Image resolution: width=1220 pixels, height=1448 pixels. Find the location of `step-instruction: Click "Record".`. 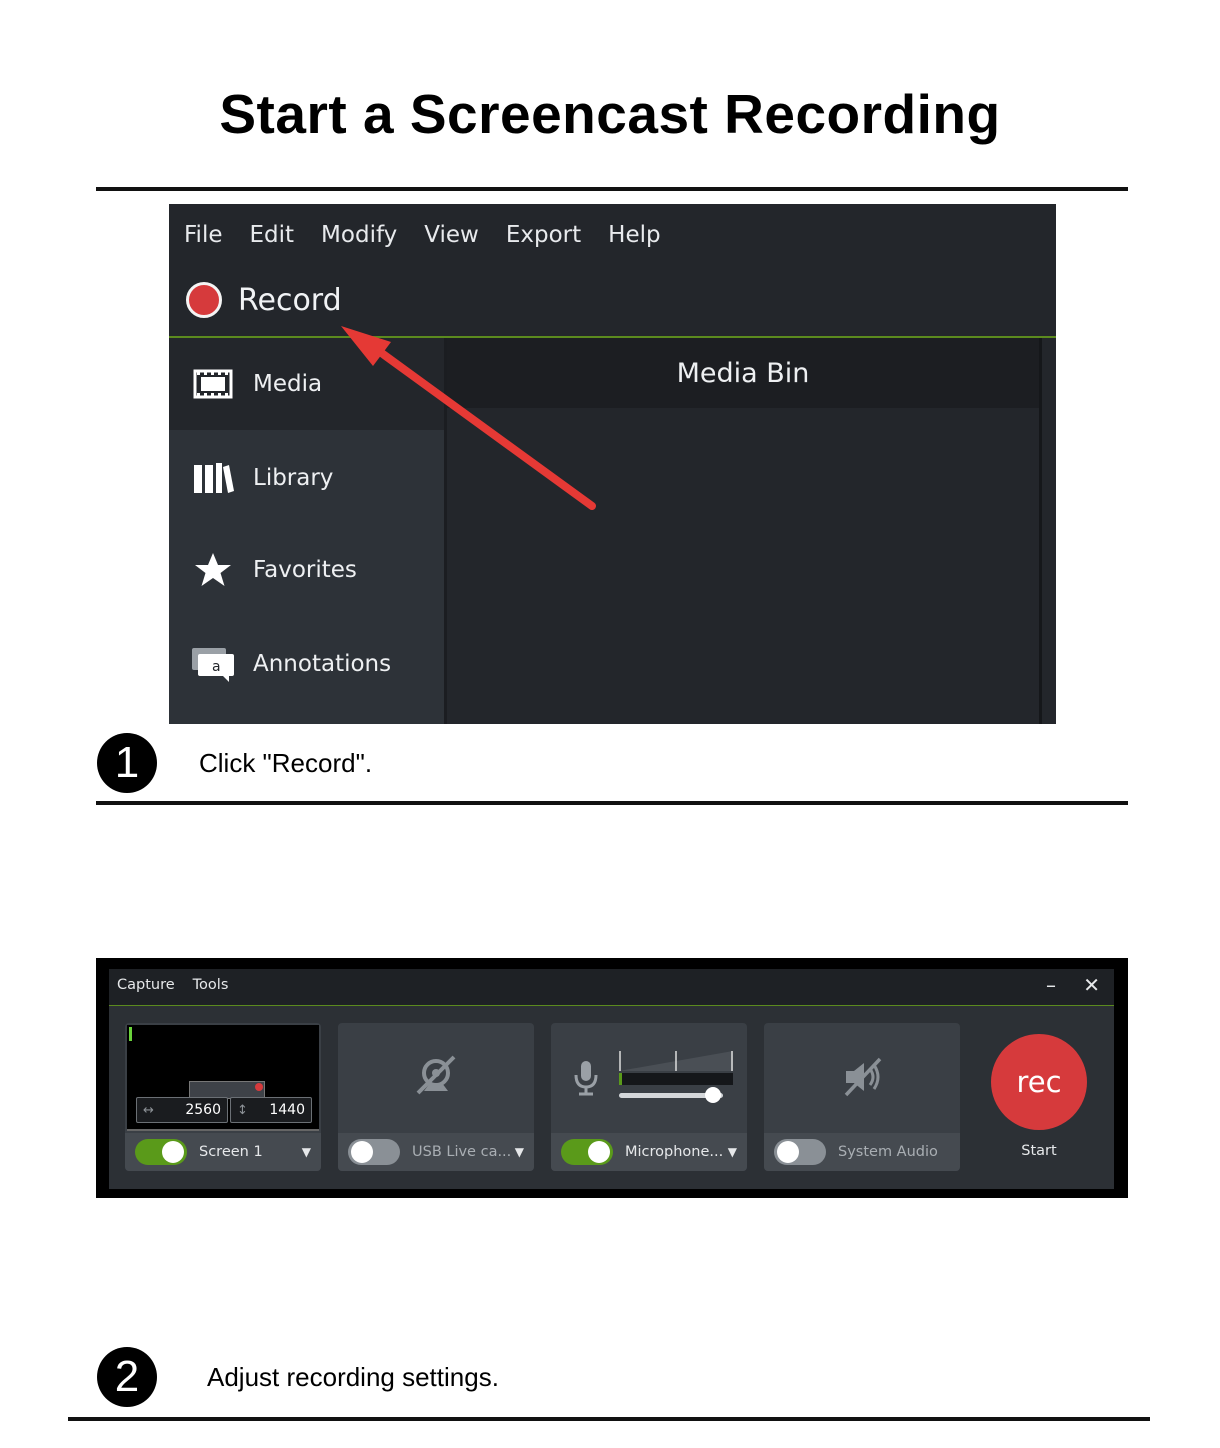

step-instruction: Click "Record". is located at coordinates (286, 763).